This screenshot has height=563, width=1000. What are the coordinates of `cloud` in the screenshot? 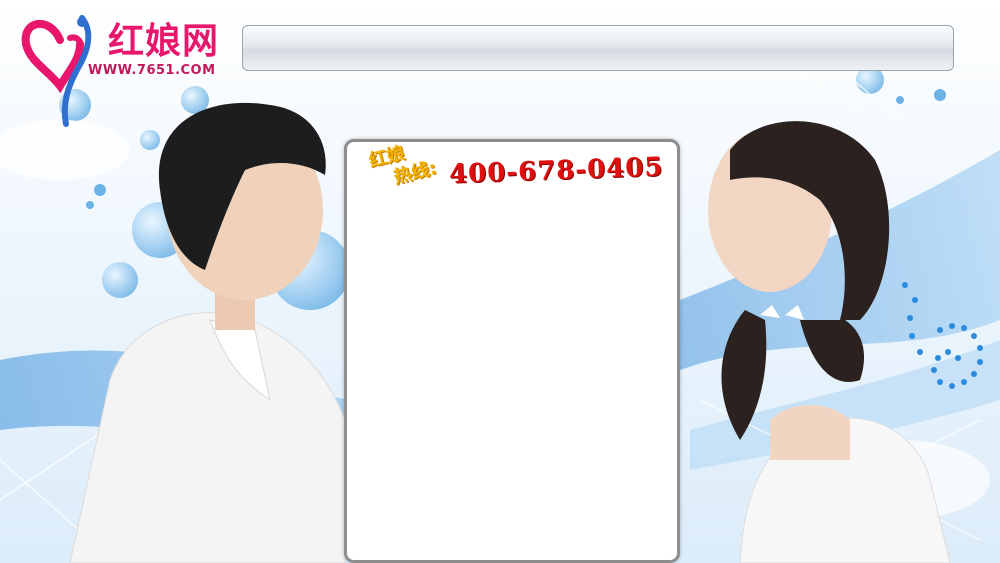 It's located at (65, 150).